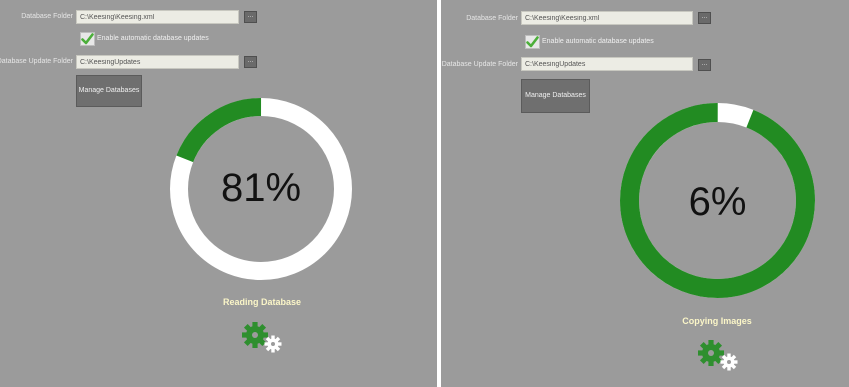  What do you see at coordinates (717, 321) in the screenshot?
I see `status-text: Copying Images` at bounding box center [717, 321].